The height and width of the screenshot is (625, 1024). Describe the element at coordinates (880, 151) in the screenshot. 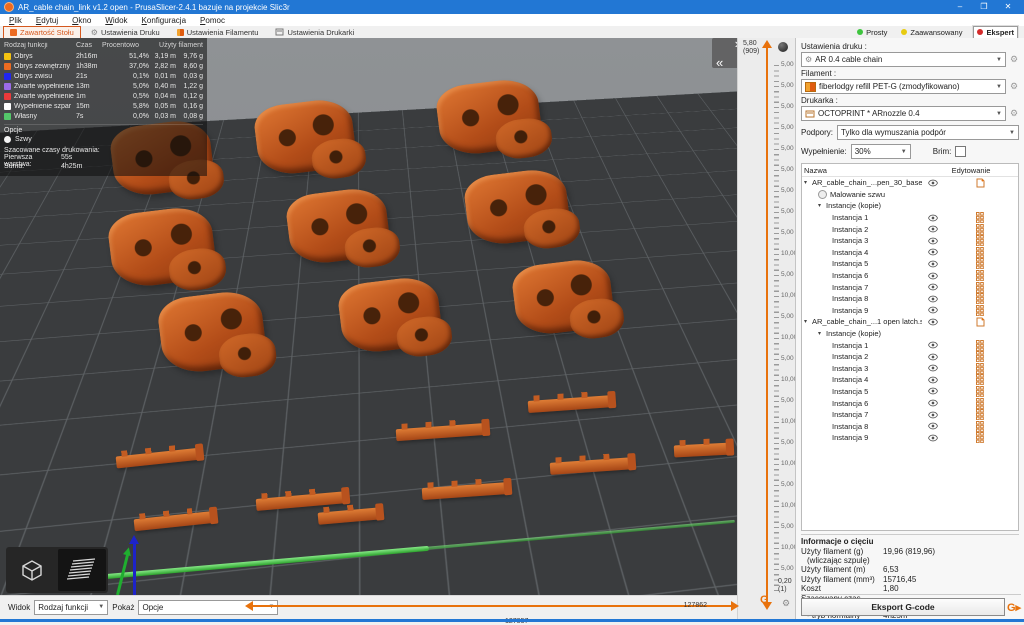

I see `infill-select: 30% ▼` at that location.